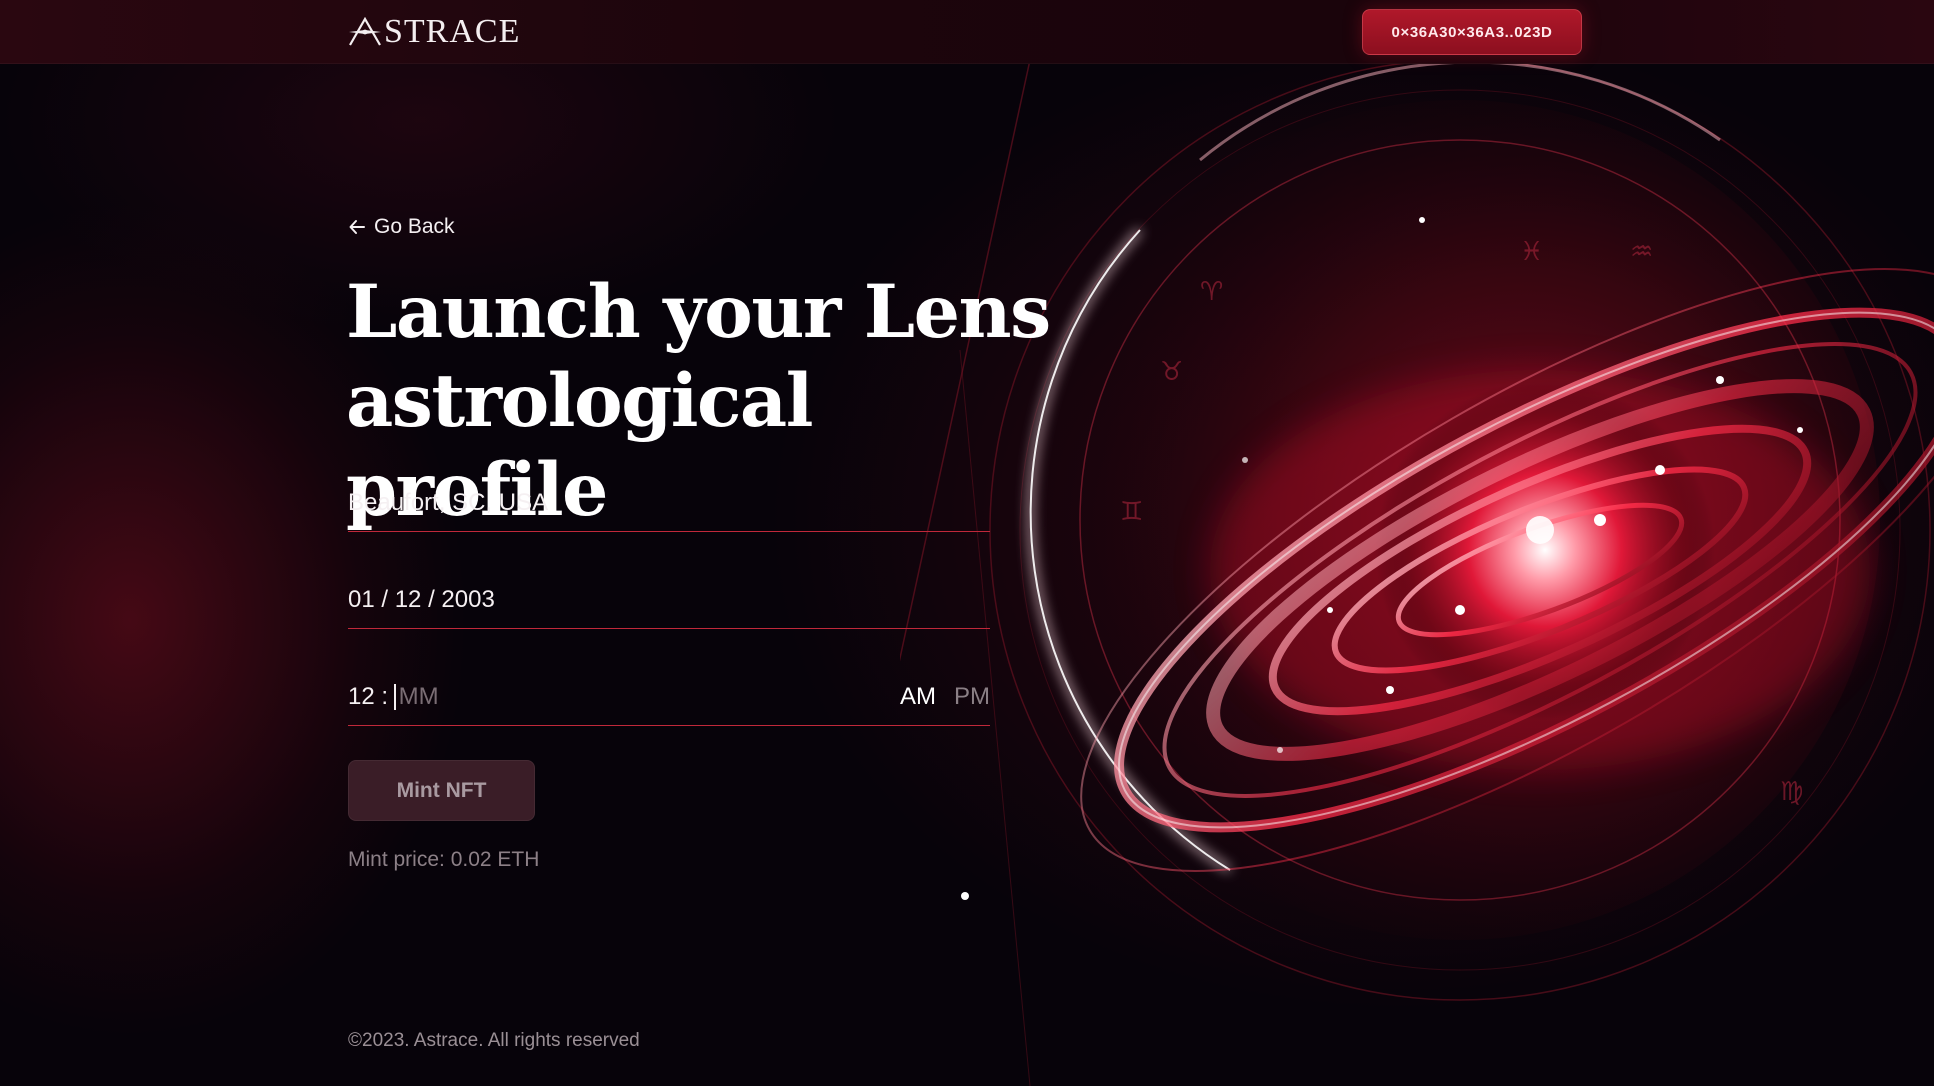  Describe the element at coordinates (368, 697) in the screenshot. I see `time-hour-value: 12 :` at that location.